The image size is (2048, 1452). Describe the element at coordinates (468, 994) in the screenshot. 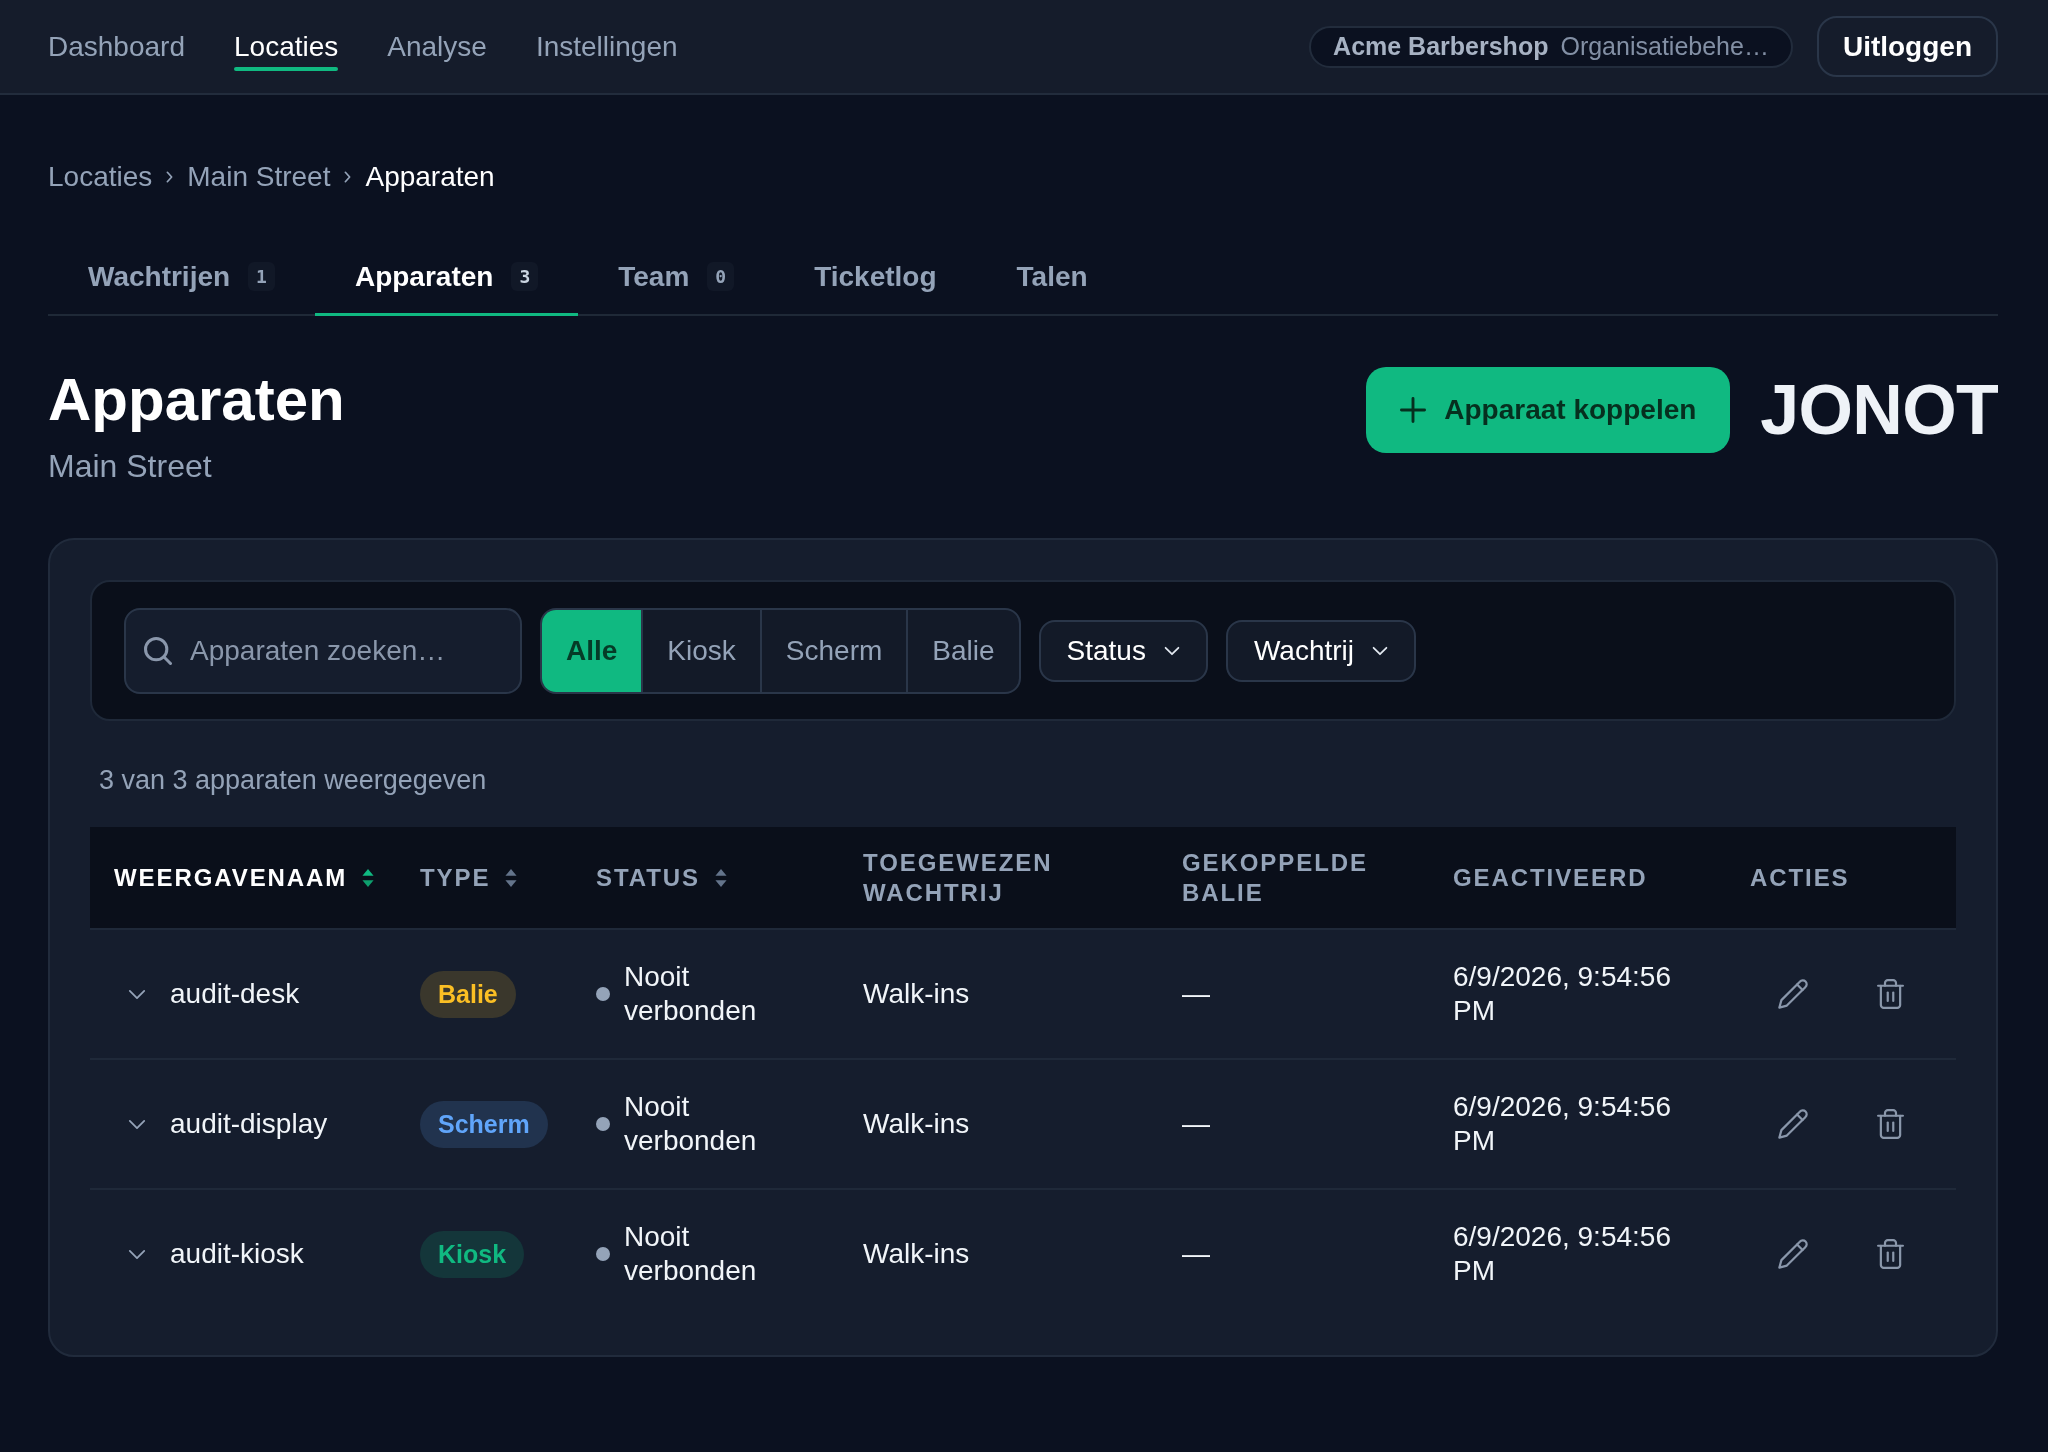

I see `type-label: Balie` at that location.